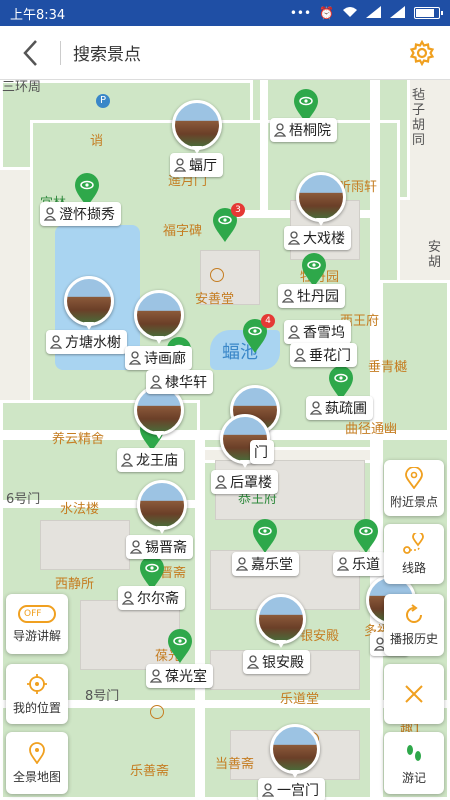  I want to click on my-location-button: 我的位置, so click(37, 694).